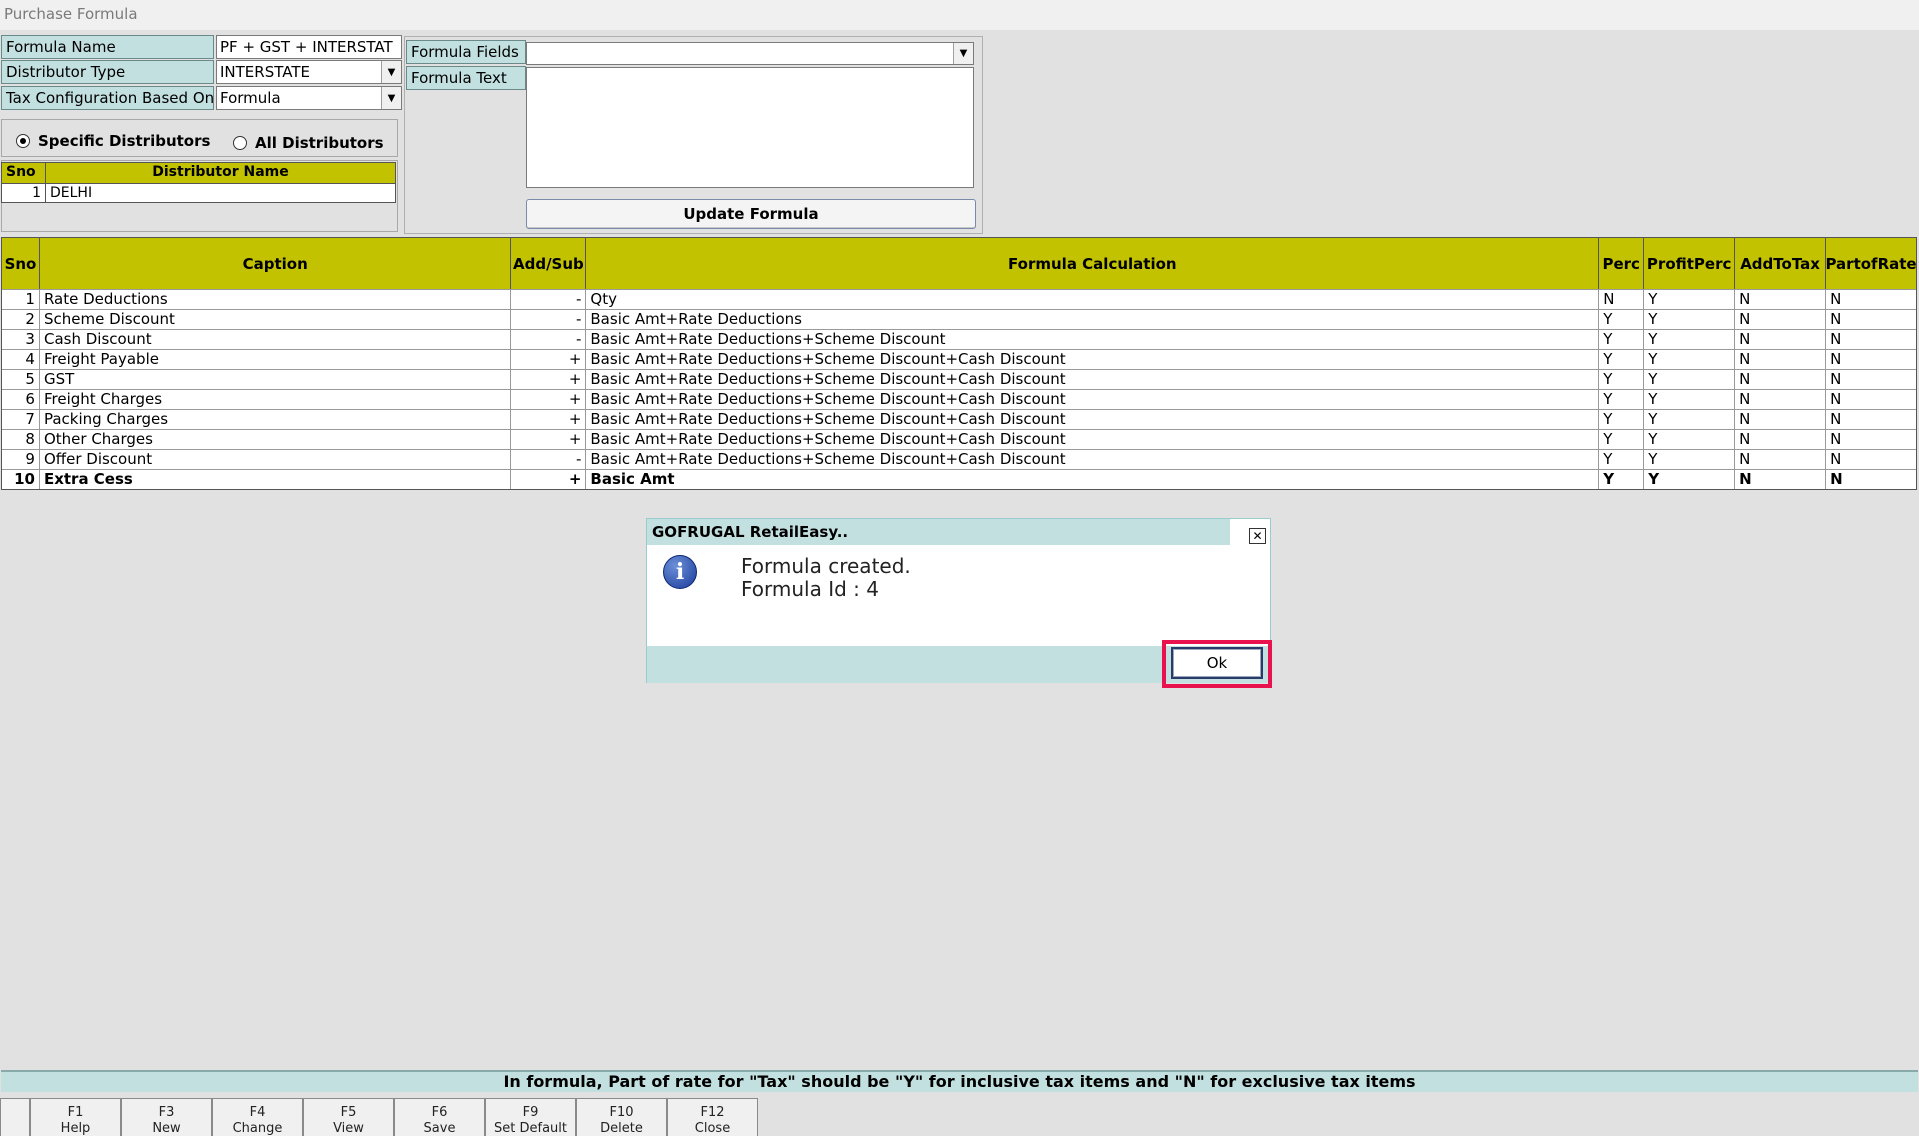  What do you see at coordinates (276, 419) in the screenshot?
I see `row-caption: Packing Charges` at bounding box center [276, 419].